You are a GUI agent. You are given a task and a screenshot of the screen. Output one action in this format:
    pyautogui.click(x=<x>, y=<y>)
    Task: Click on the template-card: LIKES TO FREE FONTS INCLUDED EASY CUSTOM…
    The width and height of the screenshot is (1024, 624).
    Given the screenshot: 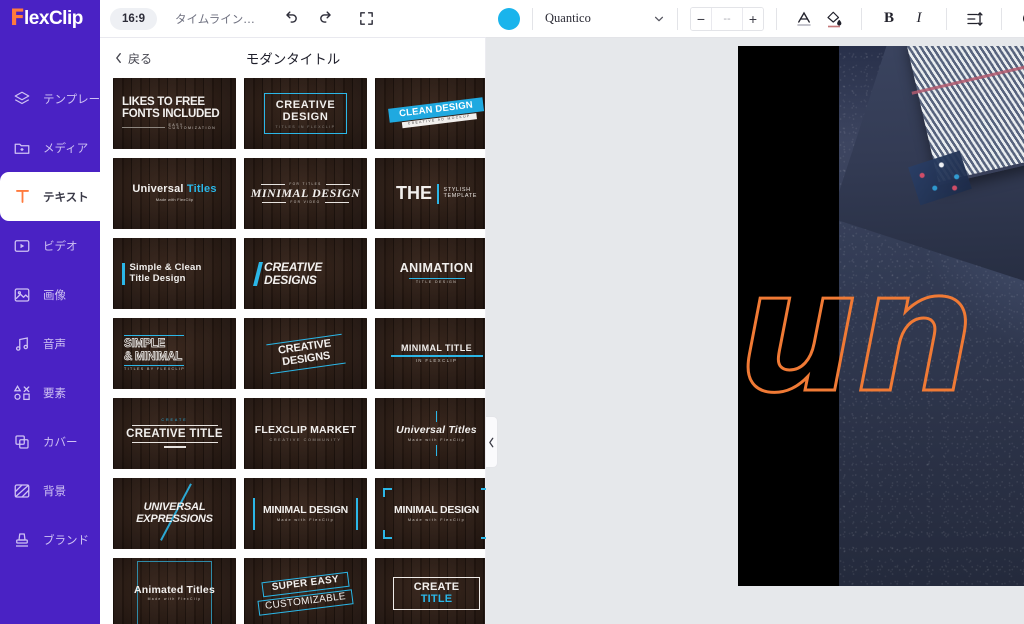 What is the action you would take?
    pyautogui.click(x=174, y=113)
    